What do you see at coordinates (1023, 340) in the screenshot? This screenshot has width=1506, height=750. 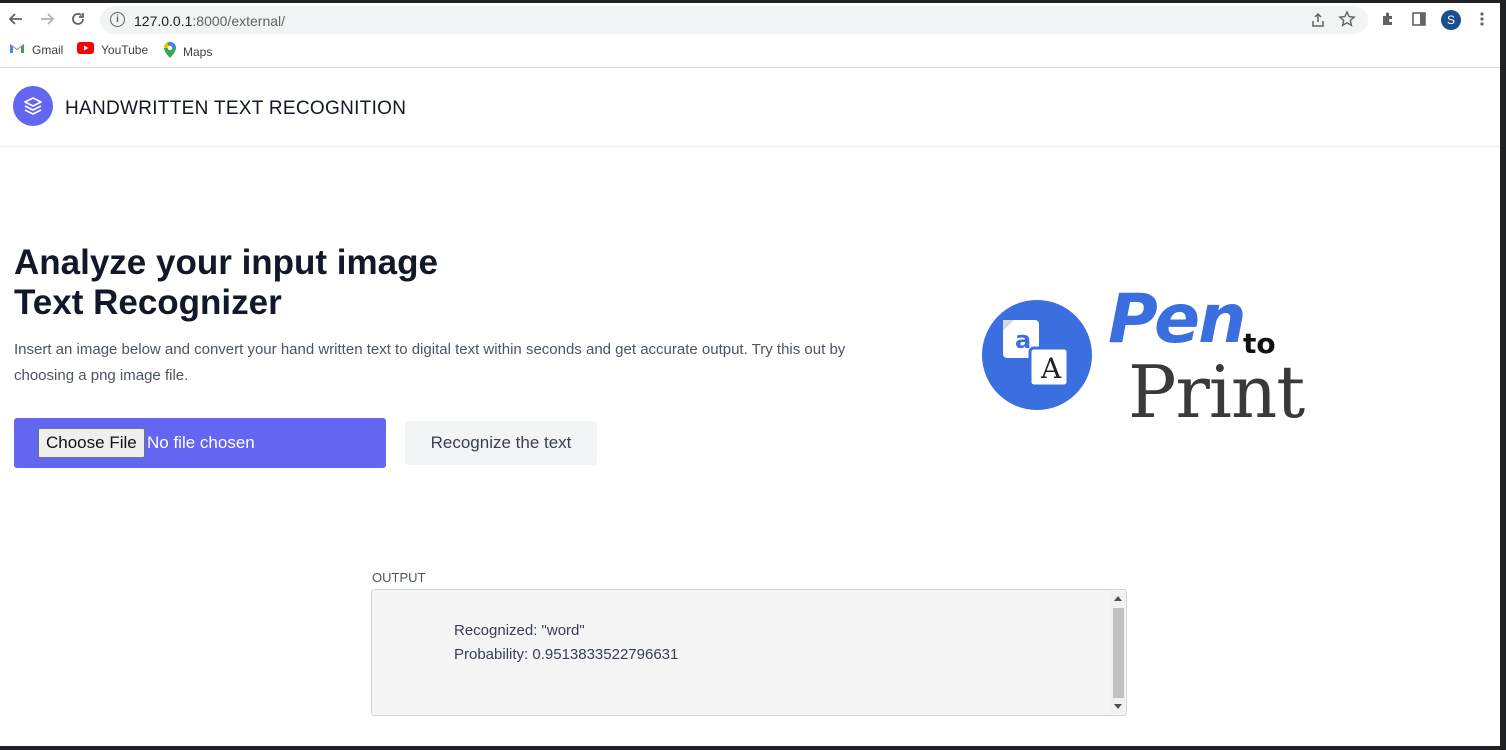 I see `logo-badge-small: a` at bounding box center [1023, 340].